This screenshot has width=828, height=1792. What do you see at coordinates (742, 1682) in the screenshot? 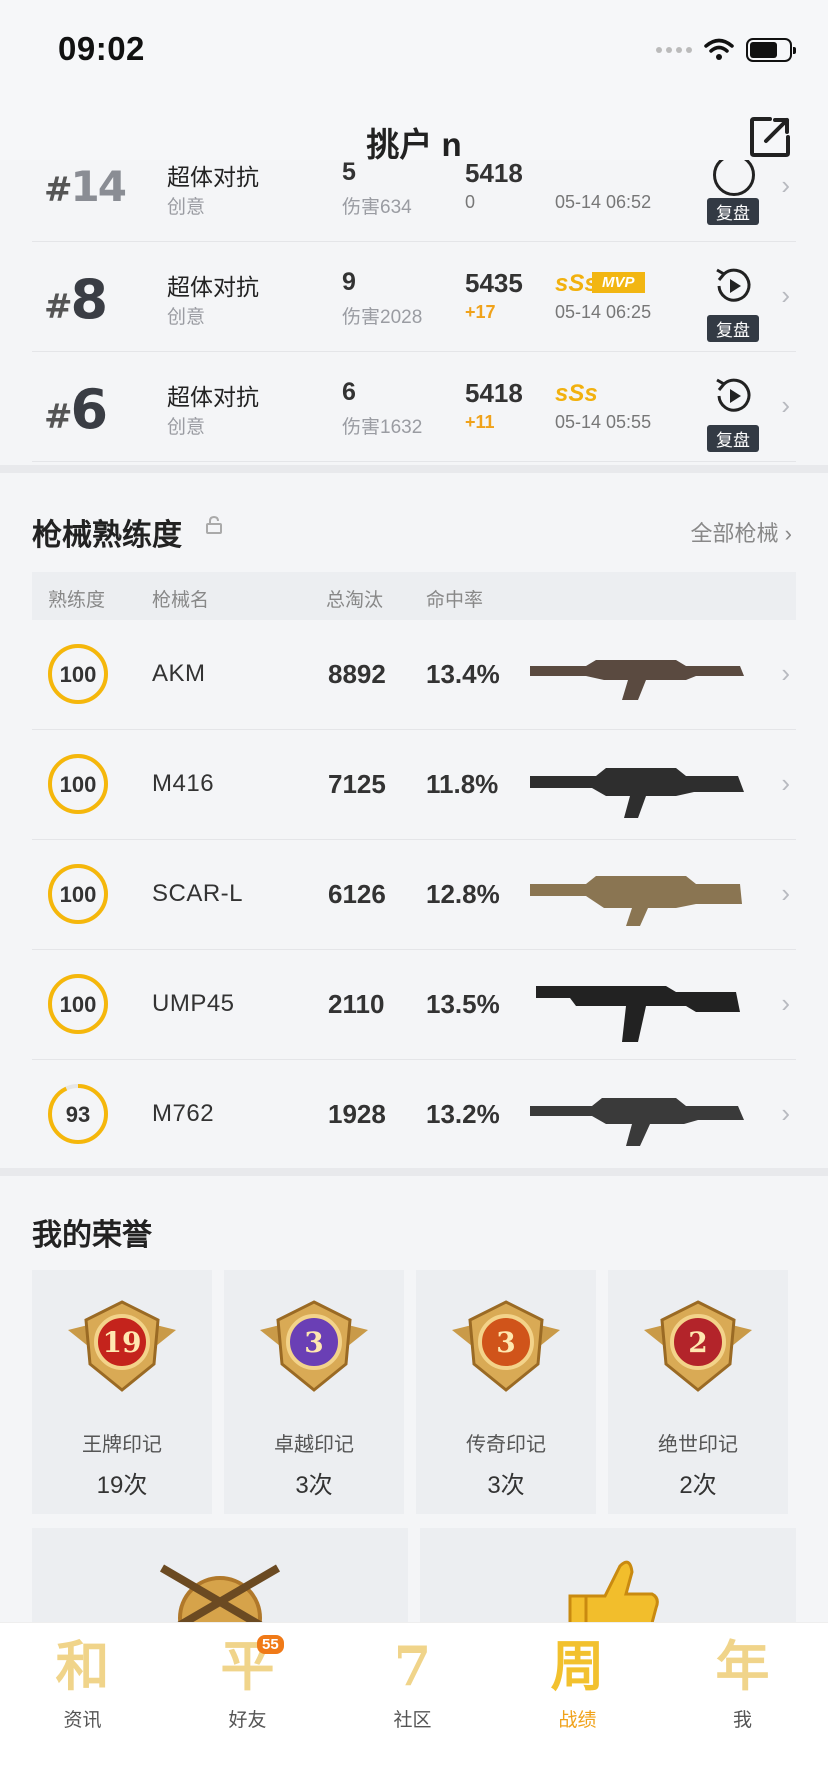
I see `tab-me: 年 我` at bounding box center [742, 1682].